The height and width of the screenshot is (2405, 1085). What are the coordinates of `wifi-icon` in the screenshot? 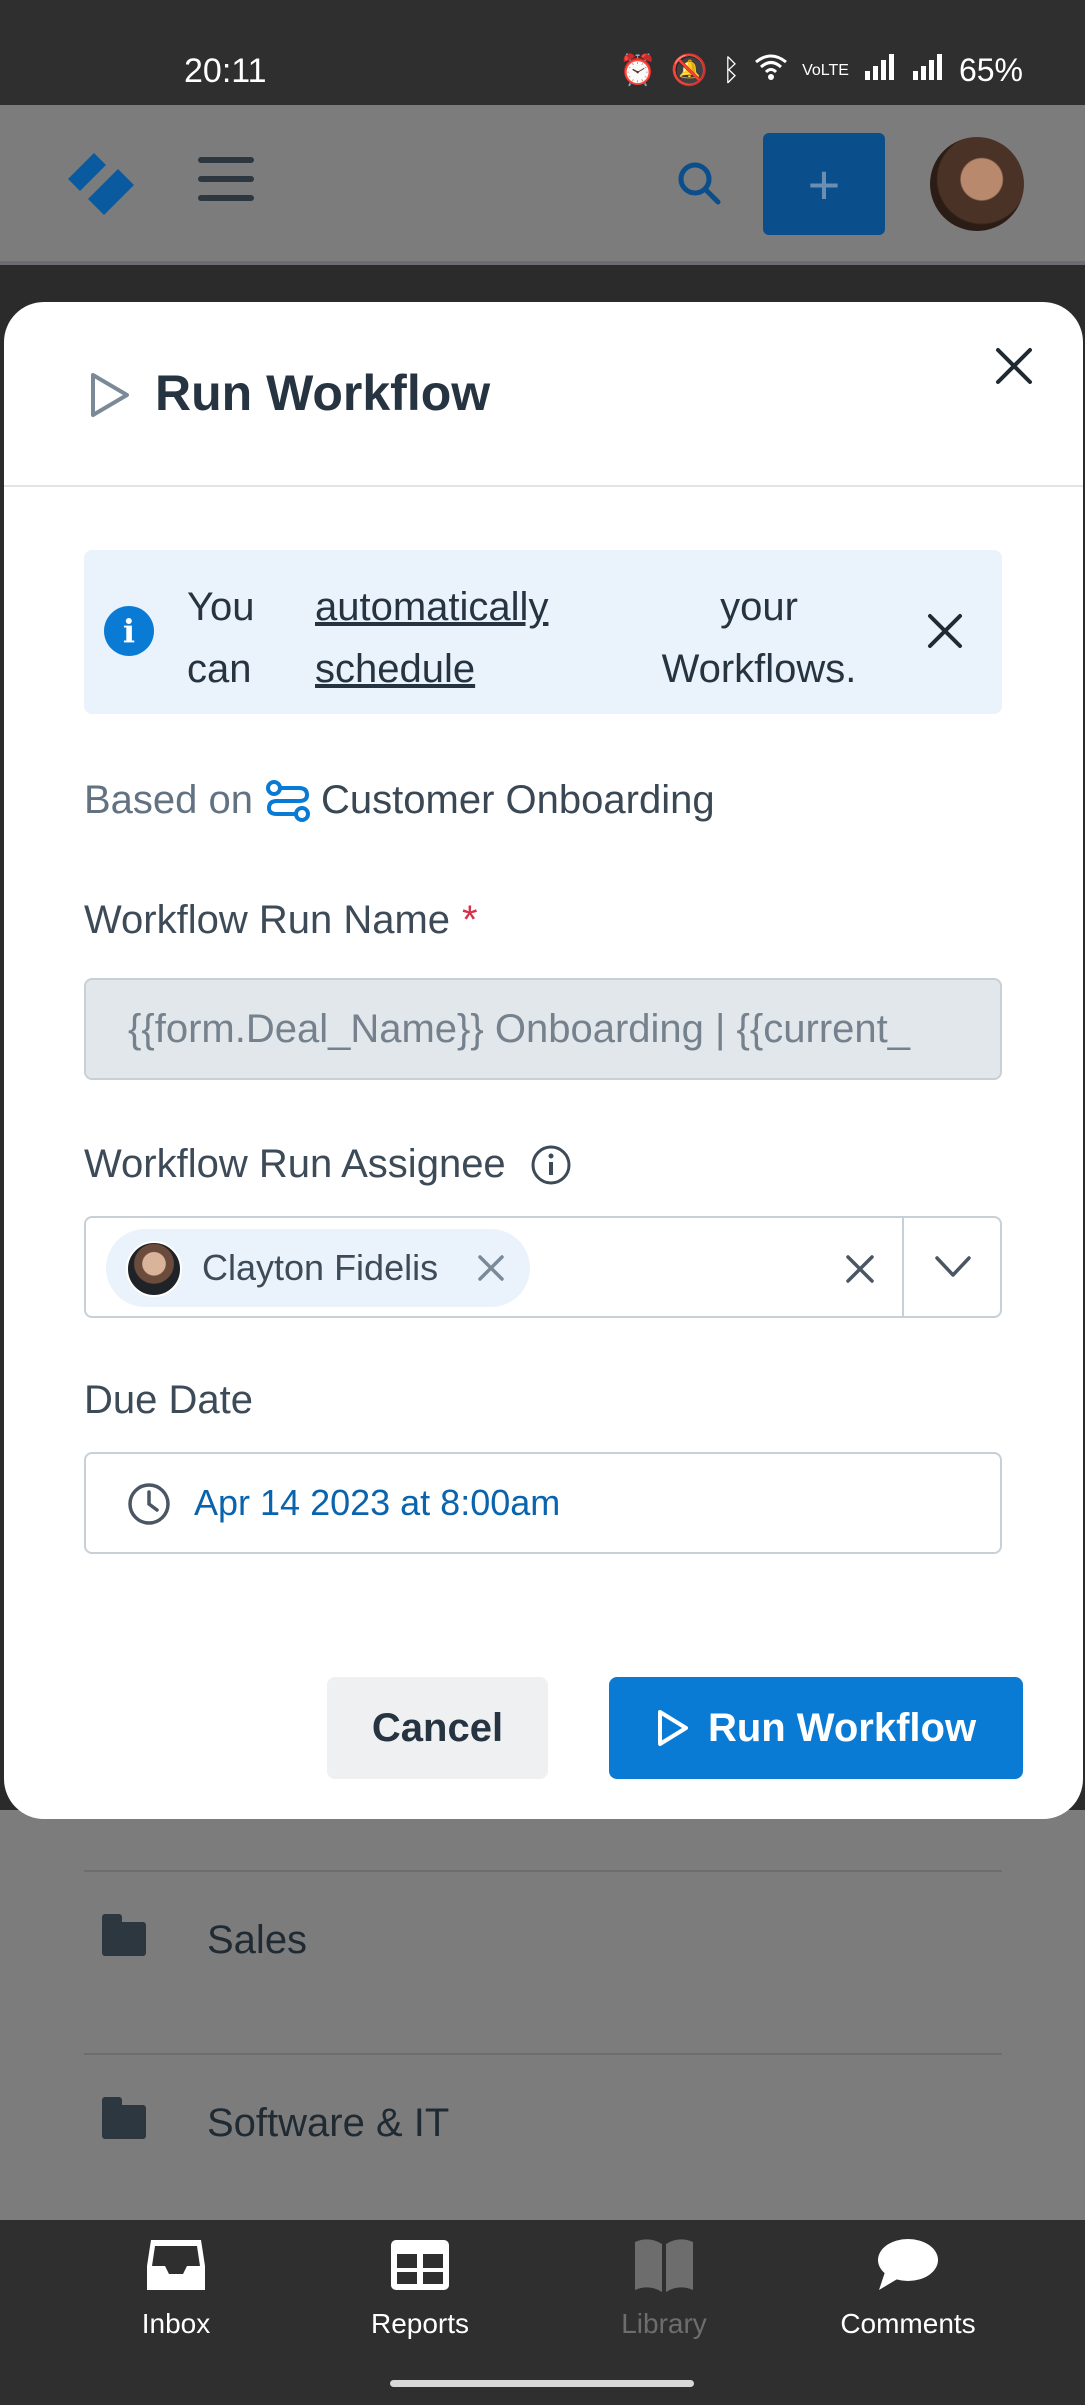 It's located at (771, 71).